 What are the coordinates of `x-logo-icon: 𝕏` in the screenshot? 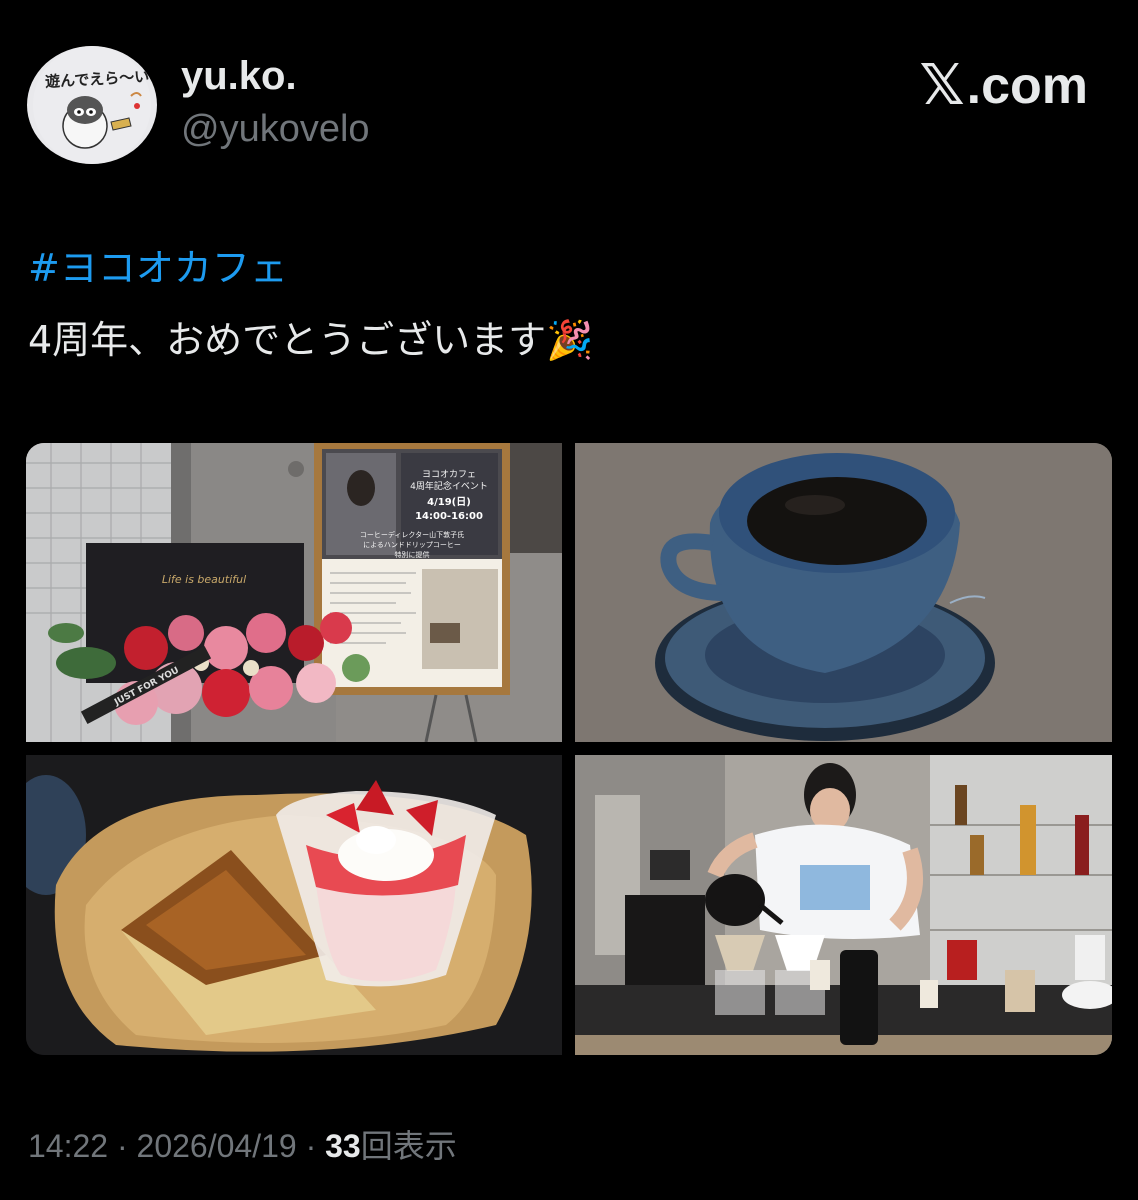 It's located at (942, 85).